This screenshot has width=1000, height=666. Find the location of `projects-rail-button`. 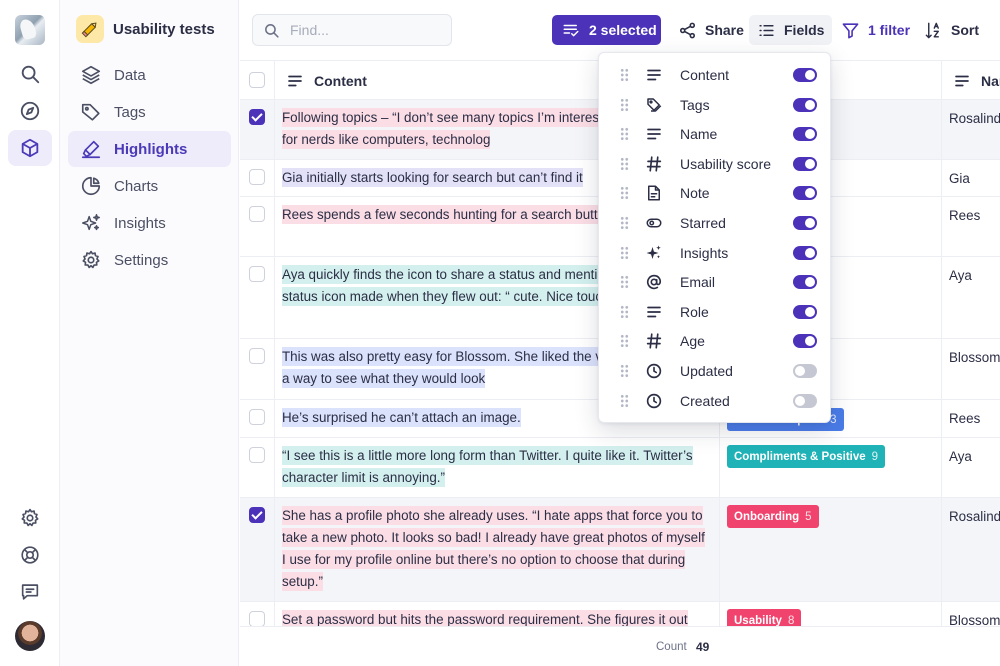

projects-rail-button is located at coordinates (30, 148).